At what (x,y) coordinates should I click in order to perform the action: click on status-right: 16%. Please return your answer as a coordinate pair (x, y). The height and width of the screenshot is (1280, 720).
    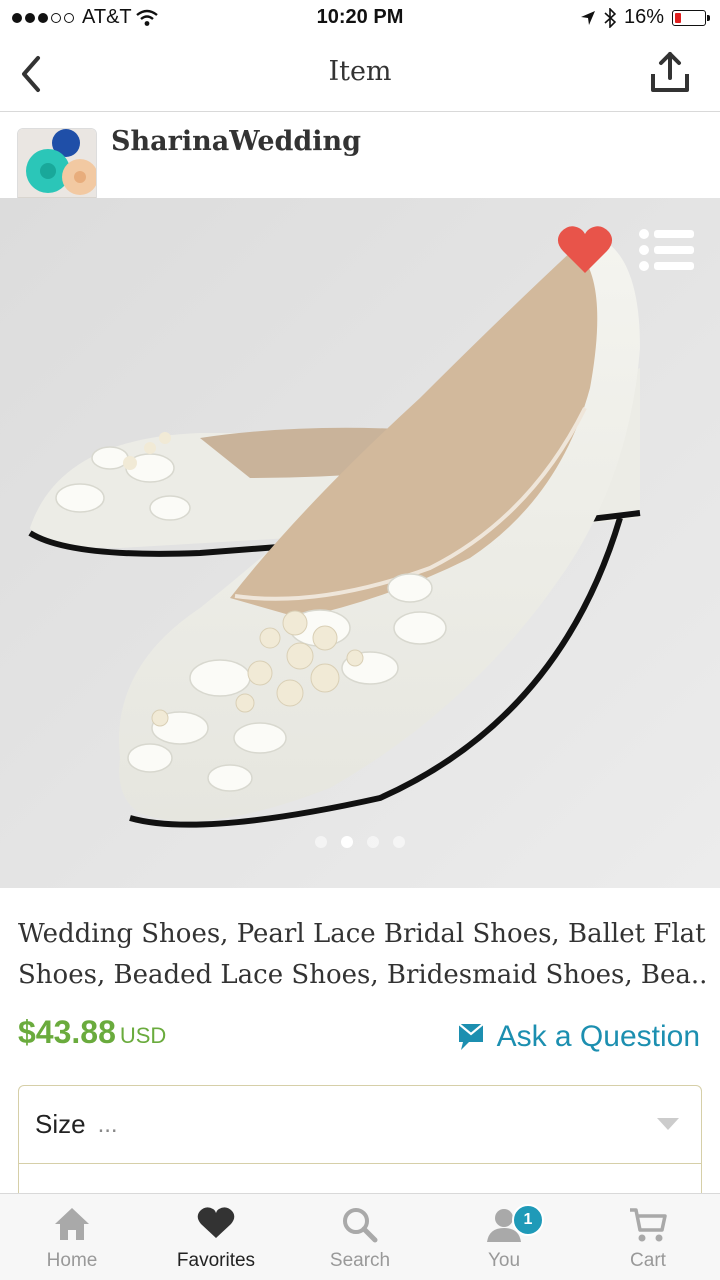
    Looking at the image, I should click on (645, 17).